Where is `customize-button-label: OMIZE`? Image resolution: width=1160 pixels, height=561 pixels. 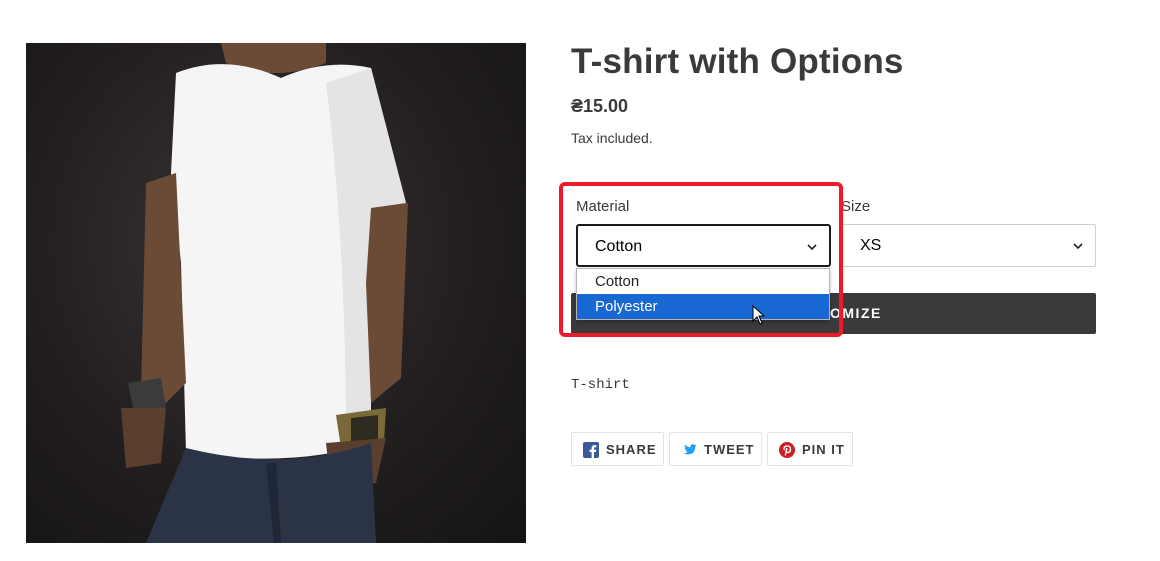
customize-button-label: OMIZE is located at coordinates (856, 313).